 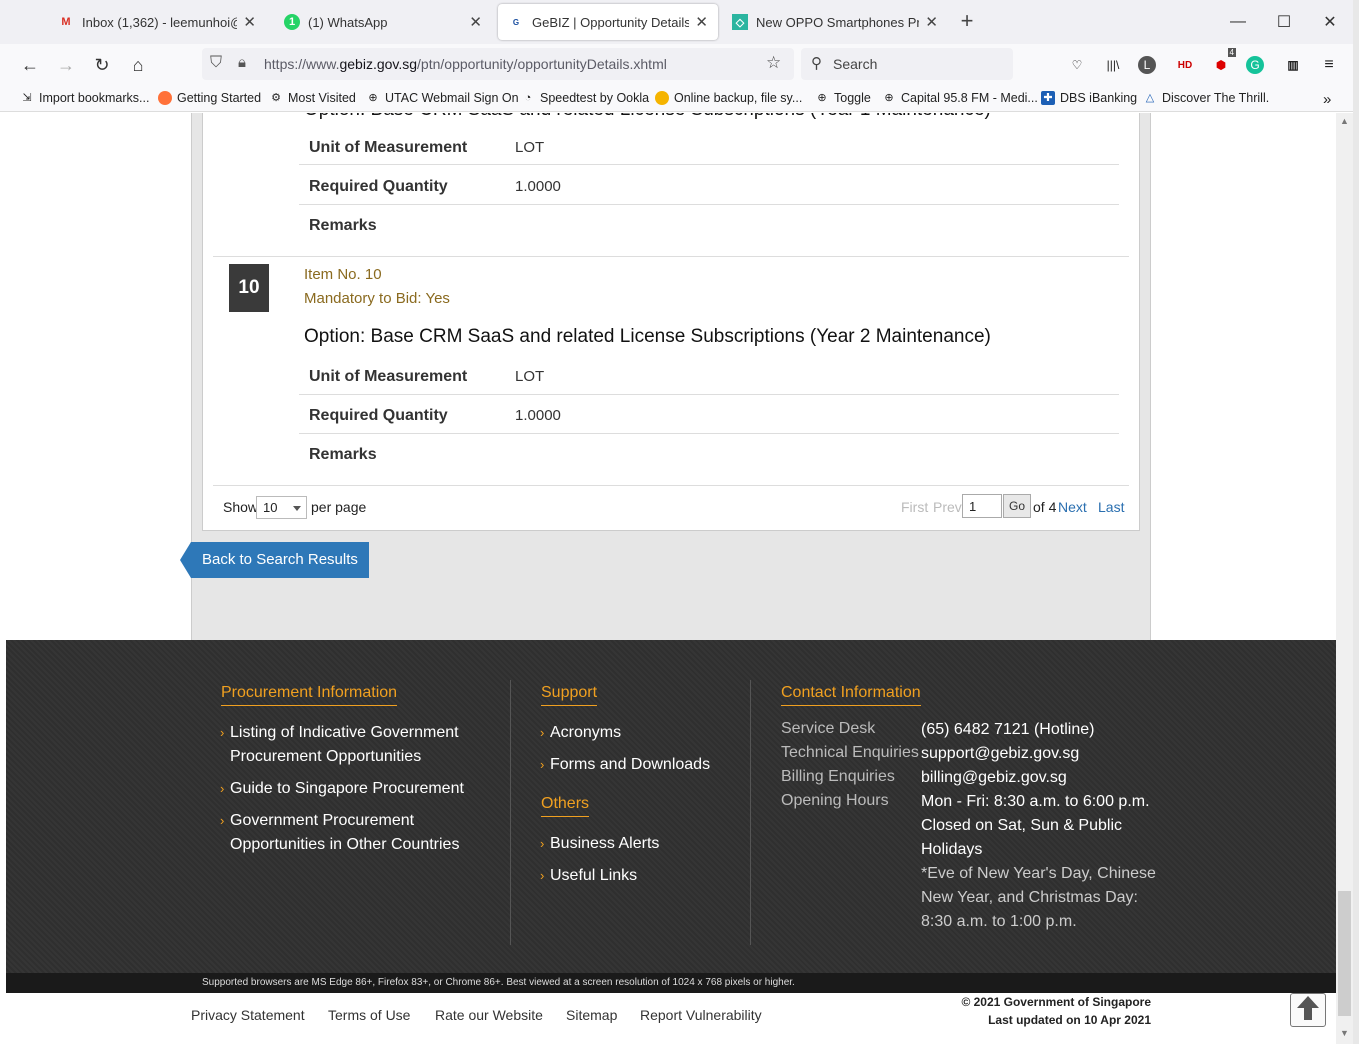 I want to click on bookmark-item: Getting Started, so click(x=209, y=98).